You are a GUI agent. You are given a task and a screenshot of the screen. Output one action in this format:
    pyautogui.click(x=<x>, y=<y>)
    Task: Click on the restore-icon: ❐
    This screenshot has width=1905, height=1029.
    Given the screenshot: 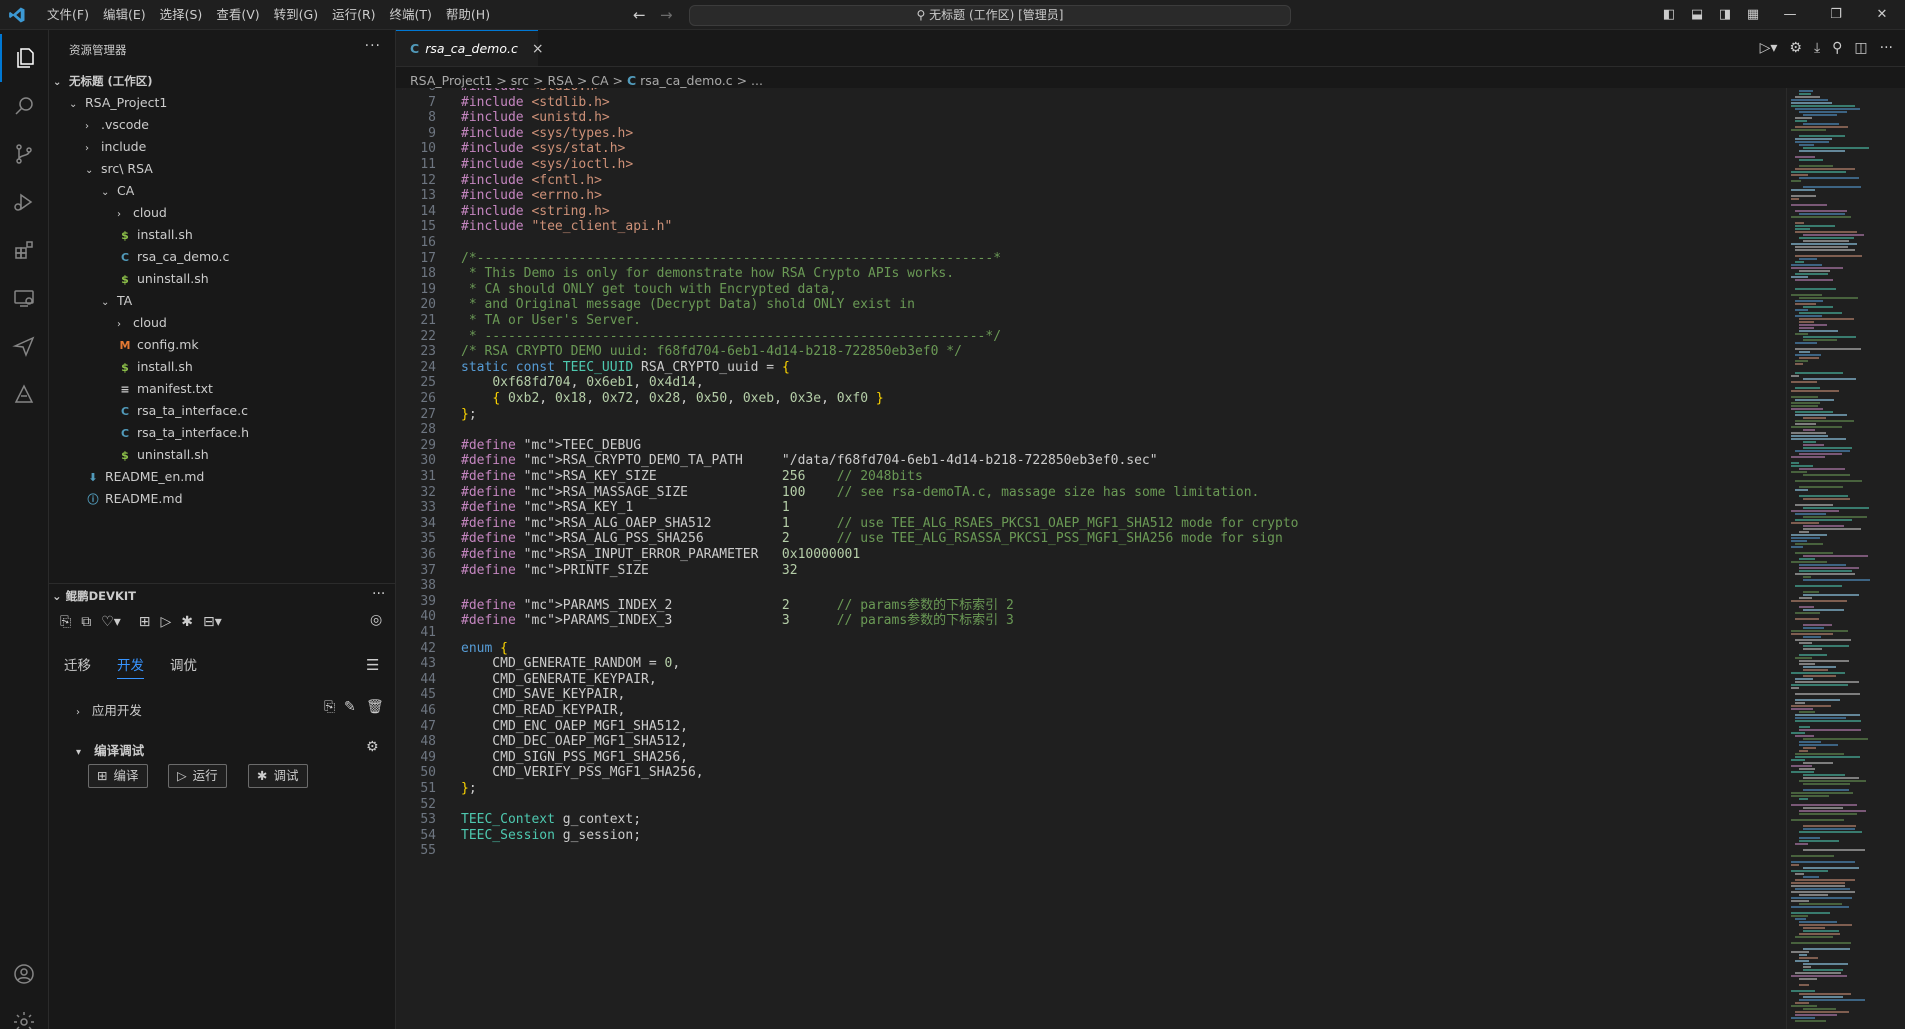 What is the action you would take?
    pyautogui.click(x=1836, y=14)
    